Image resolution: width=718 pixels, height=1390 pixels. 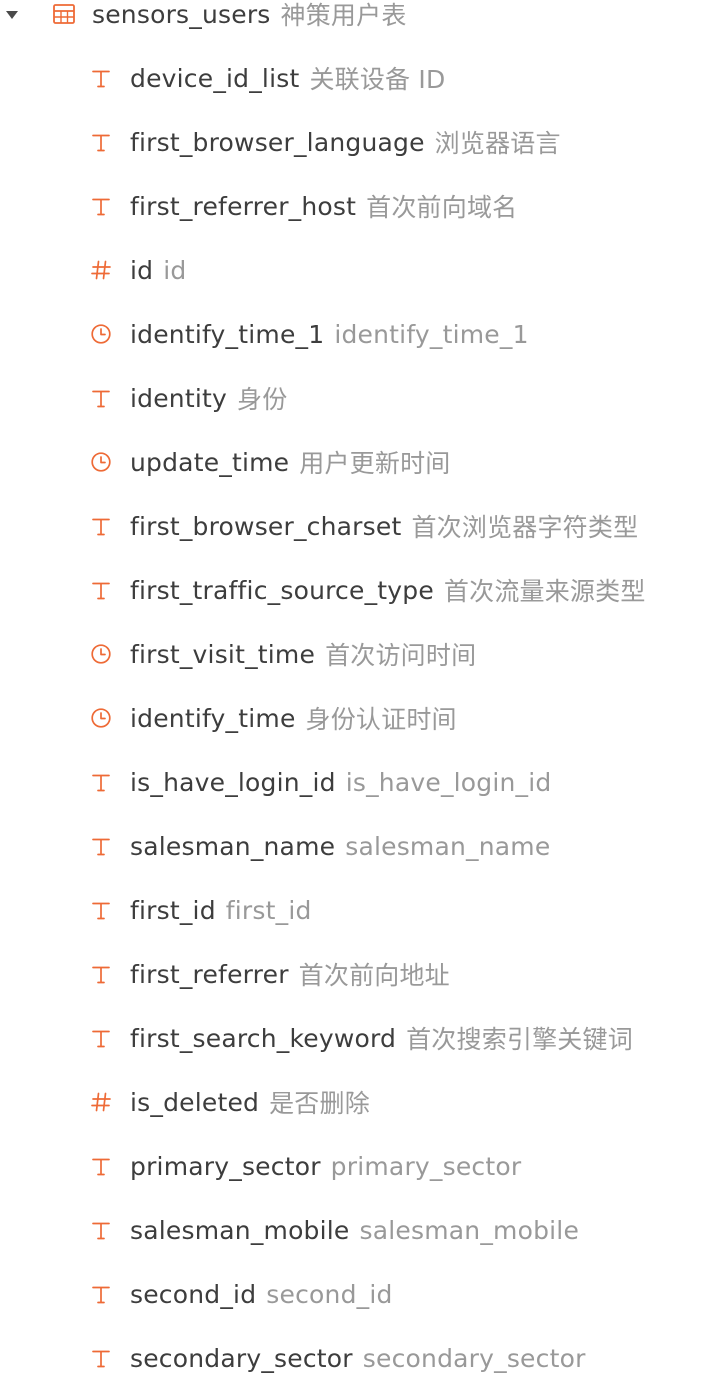 What do you see at coordinates (525, 527) in the screenshot?
I see `column-comment: 首次浏览器字符类型` at bounding box center [525, 527].